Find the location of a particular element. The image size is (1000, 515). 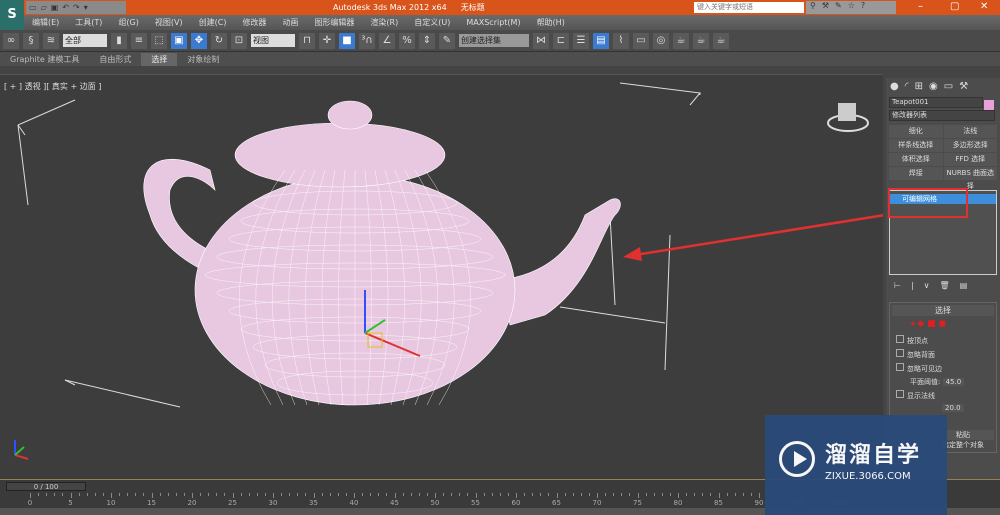

bind-spacewarp-icon: ≋ is located at coordinates (51, 40).